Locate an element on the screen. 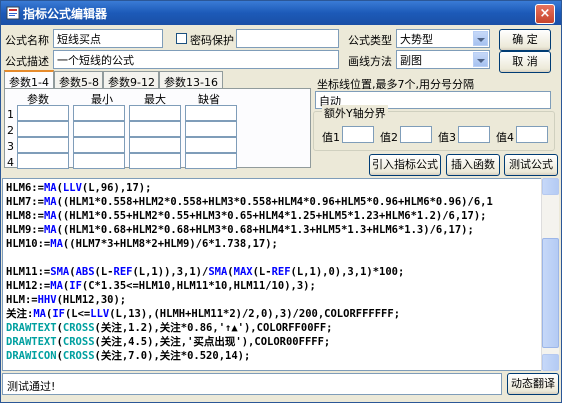 Image resolution: width=562 pixels, height=403 pixels. code-token: HLM9:= is located at coordinates (25, 230).